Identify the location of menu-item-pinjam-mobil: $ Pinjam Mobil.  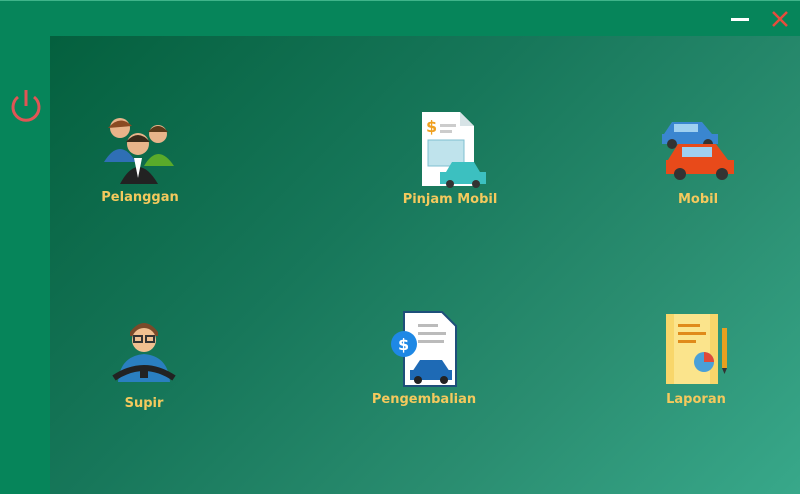
(450, 157).